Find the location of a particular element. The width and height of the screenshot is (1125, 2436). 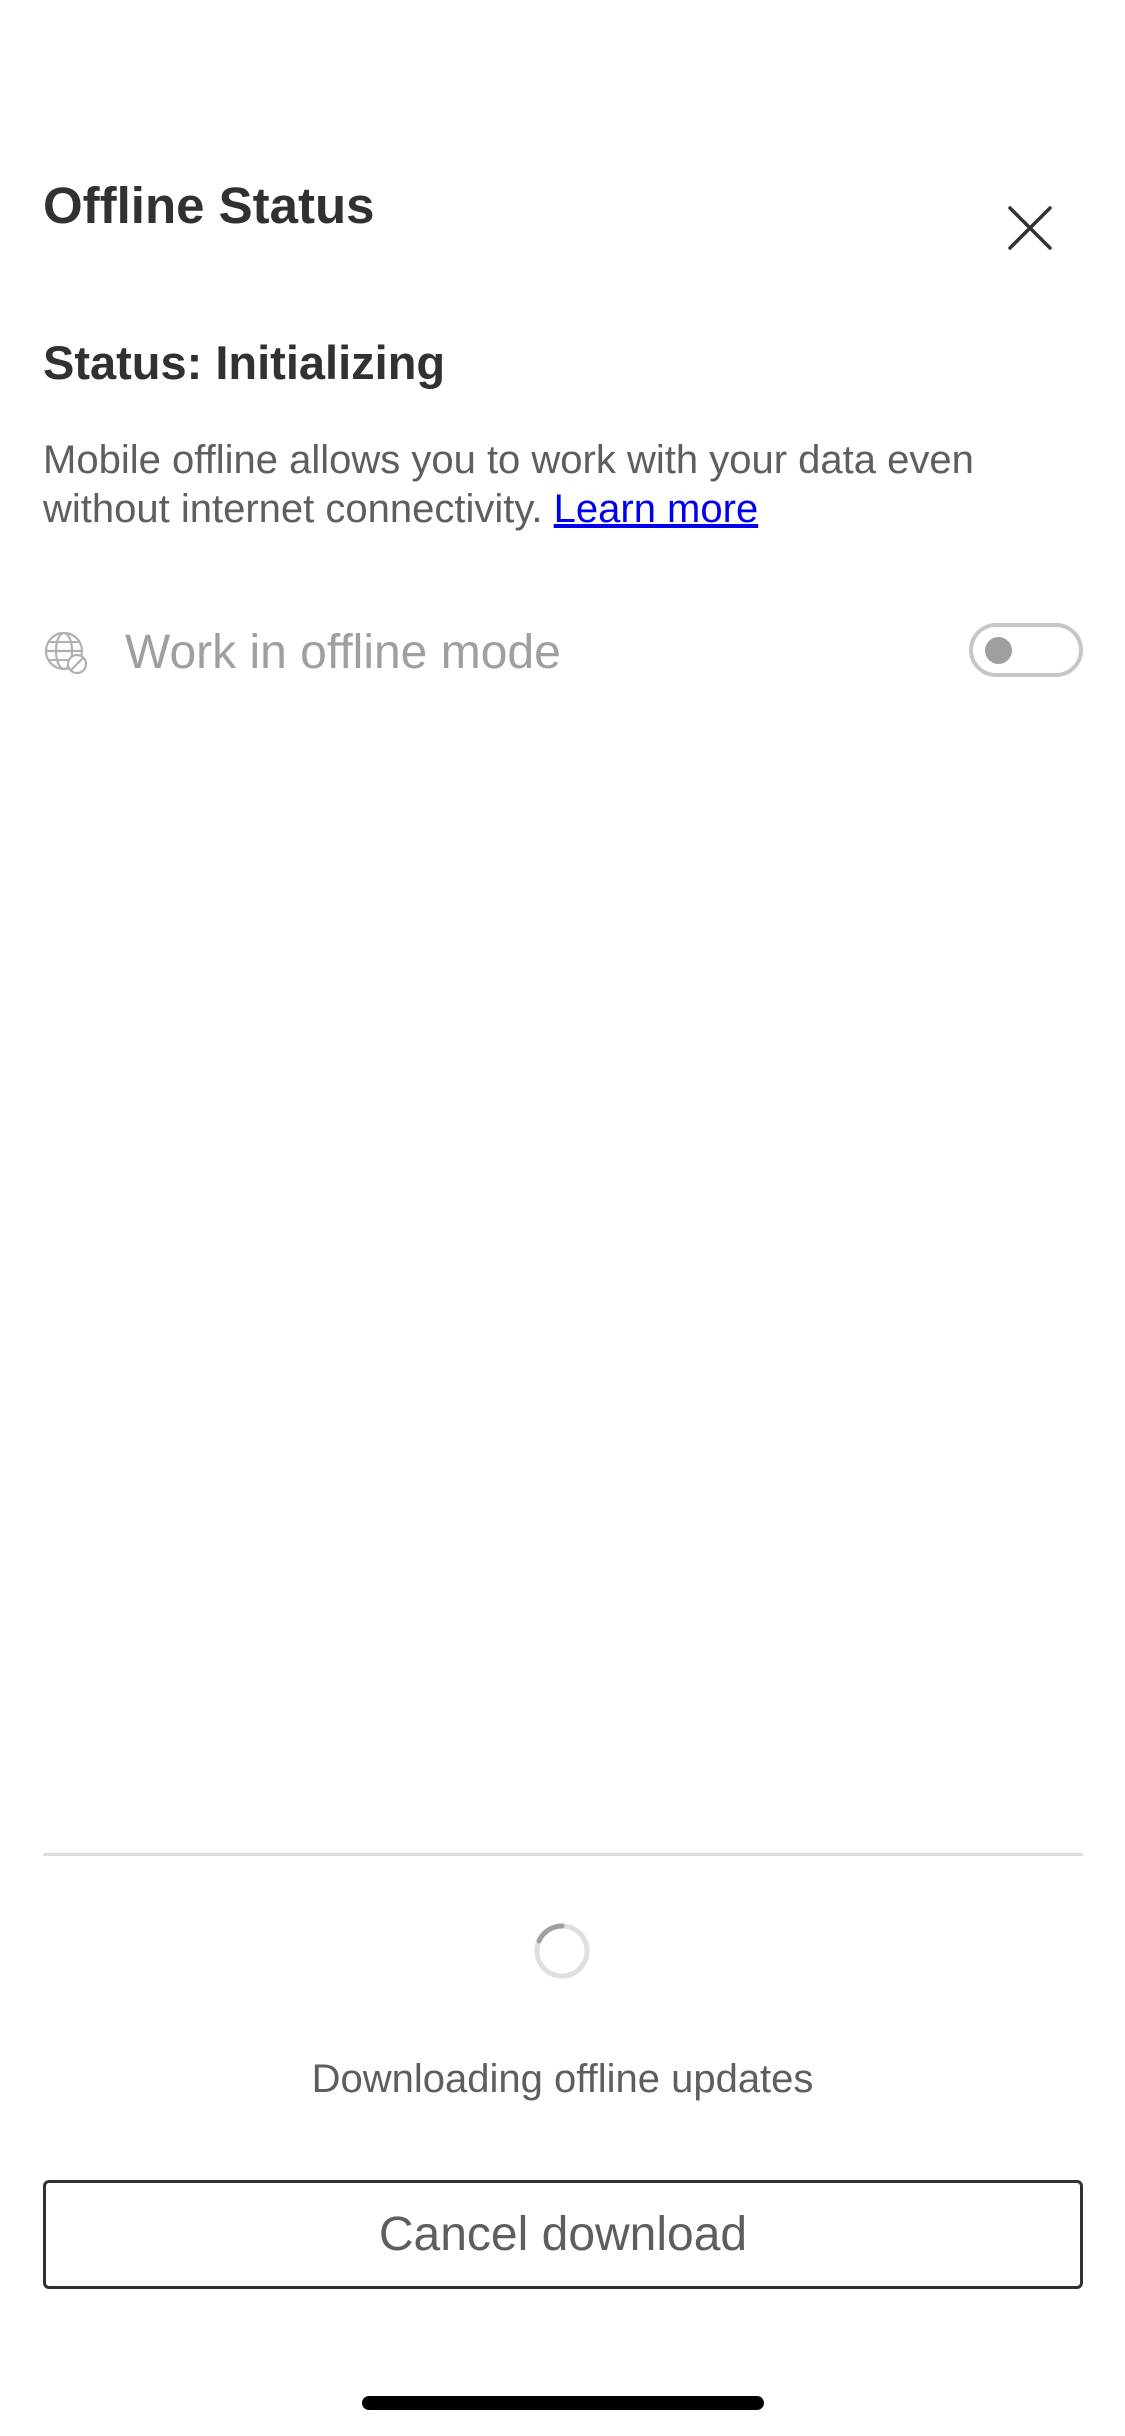

toggle-knob is located at coordinates (998, 650).